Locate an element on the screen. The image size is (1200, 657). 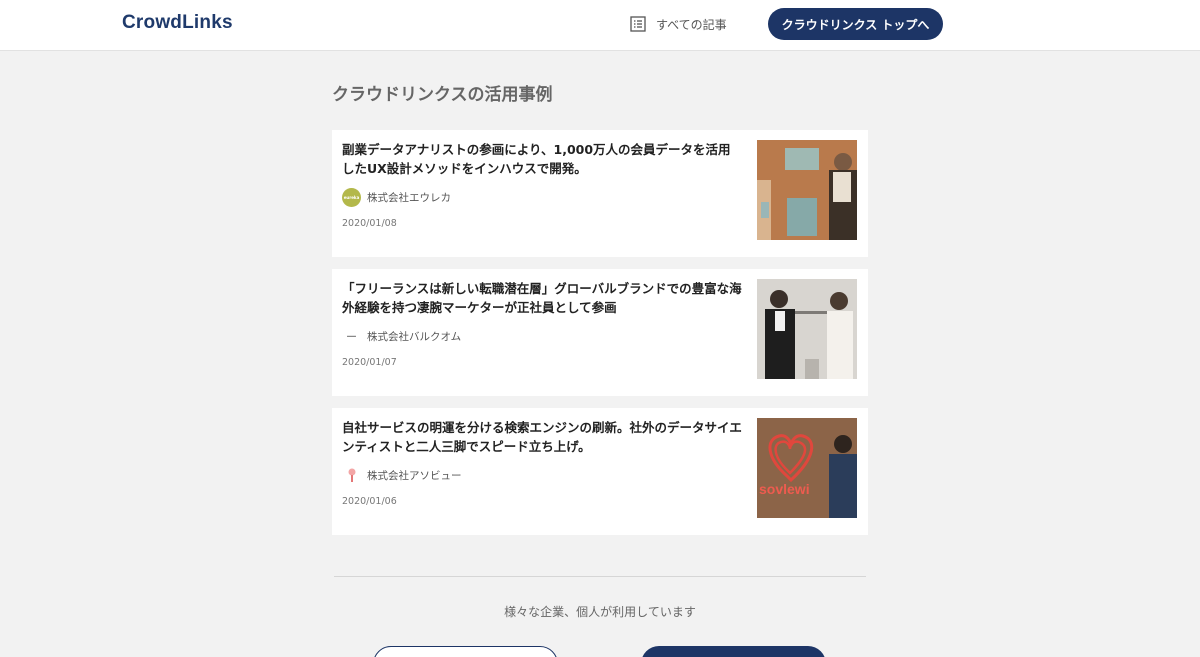
company-logo-icon: — is located at coordinates (351, 336).